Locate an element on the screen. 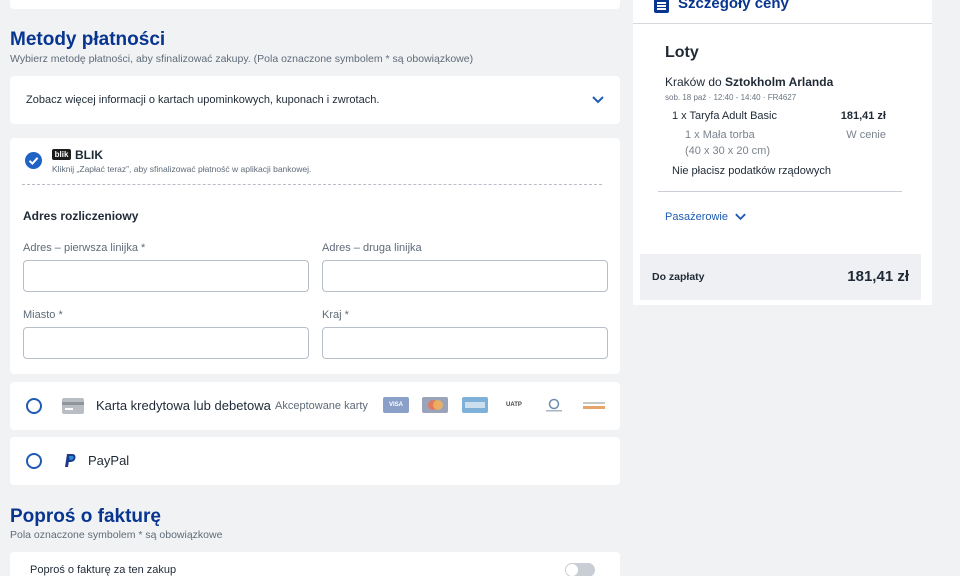 The image size is (960, 576). diners-icon is located at coordinates (554, 405).